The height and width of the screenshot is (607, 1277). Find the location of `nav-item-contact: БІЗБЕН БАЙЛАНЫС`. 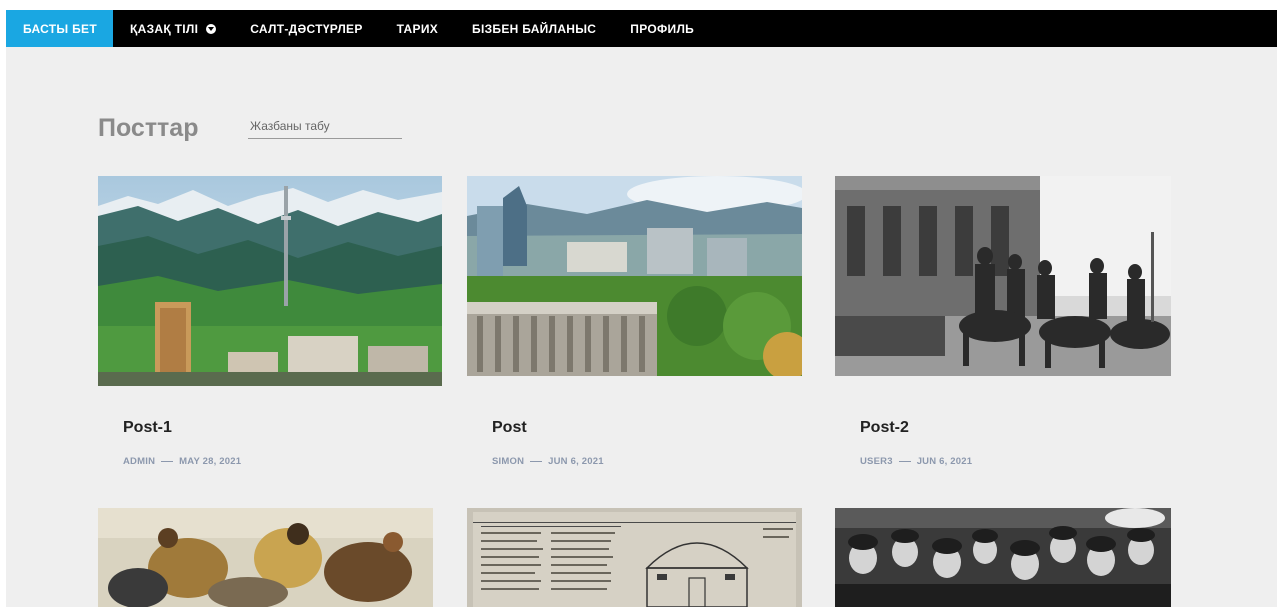

nav-item-contact: БІЗБЕН БАЙЛАНЫС is located at coordinates (534, 28).